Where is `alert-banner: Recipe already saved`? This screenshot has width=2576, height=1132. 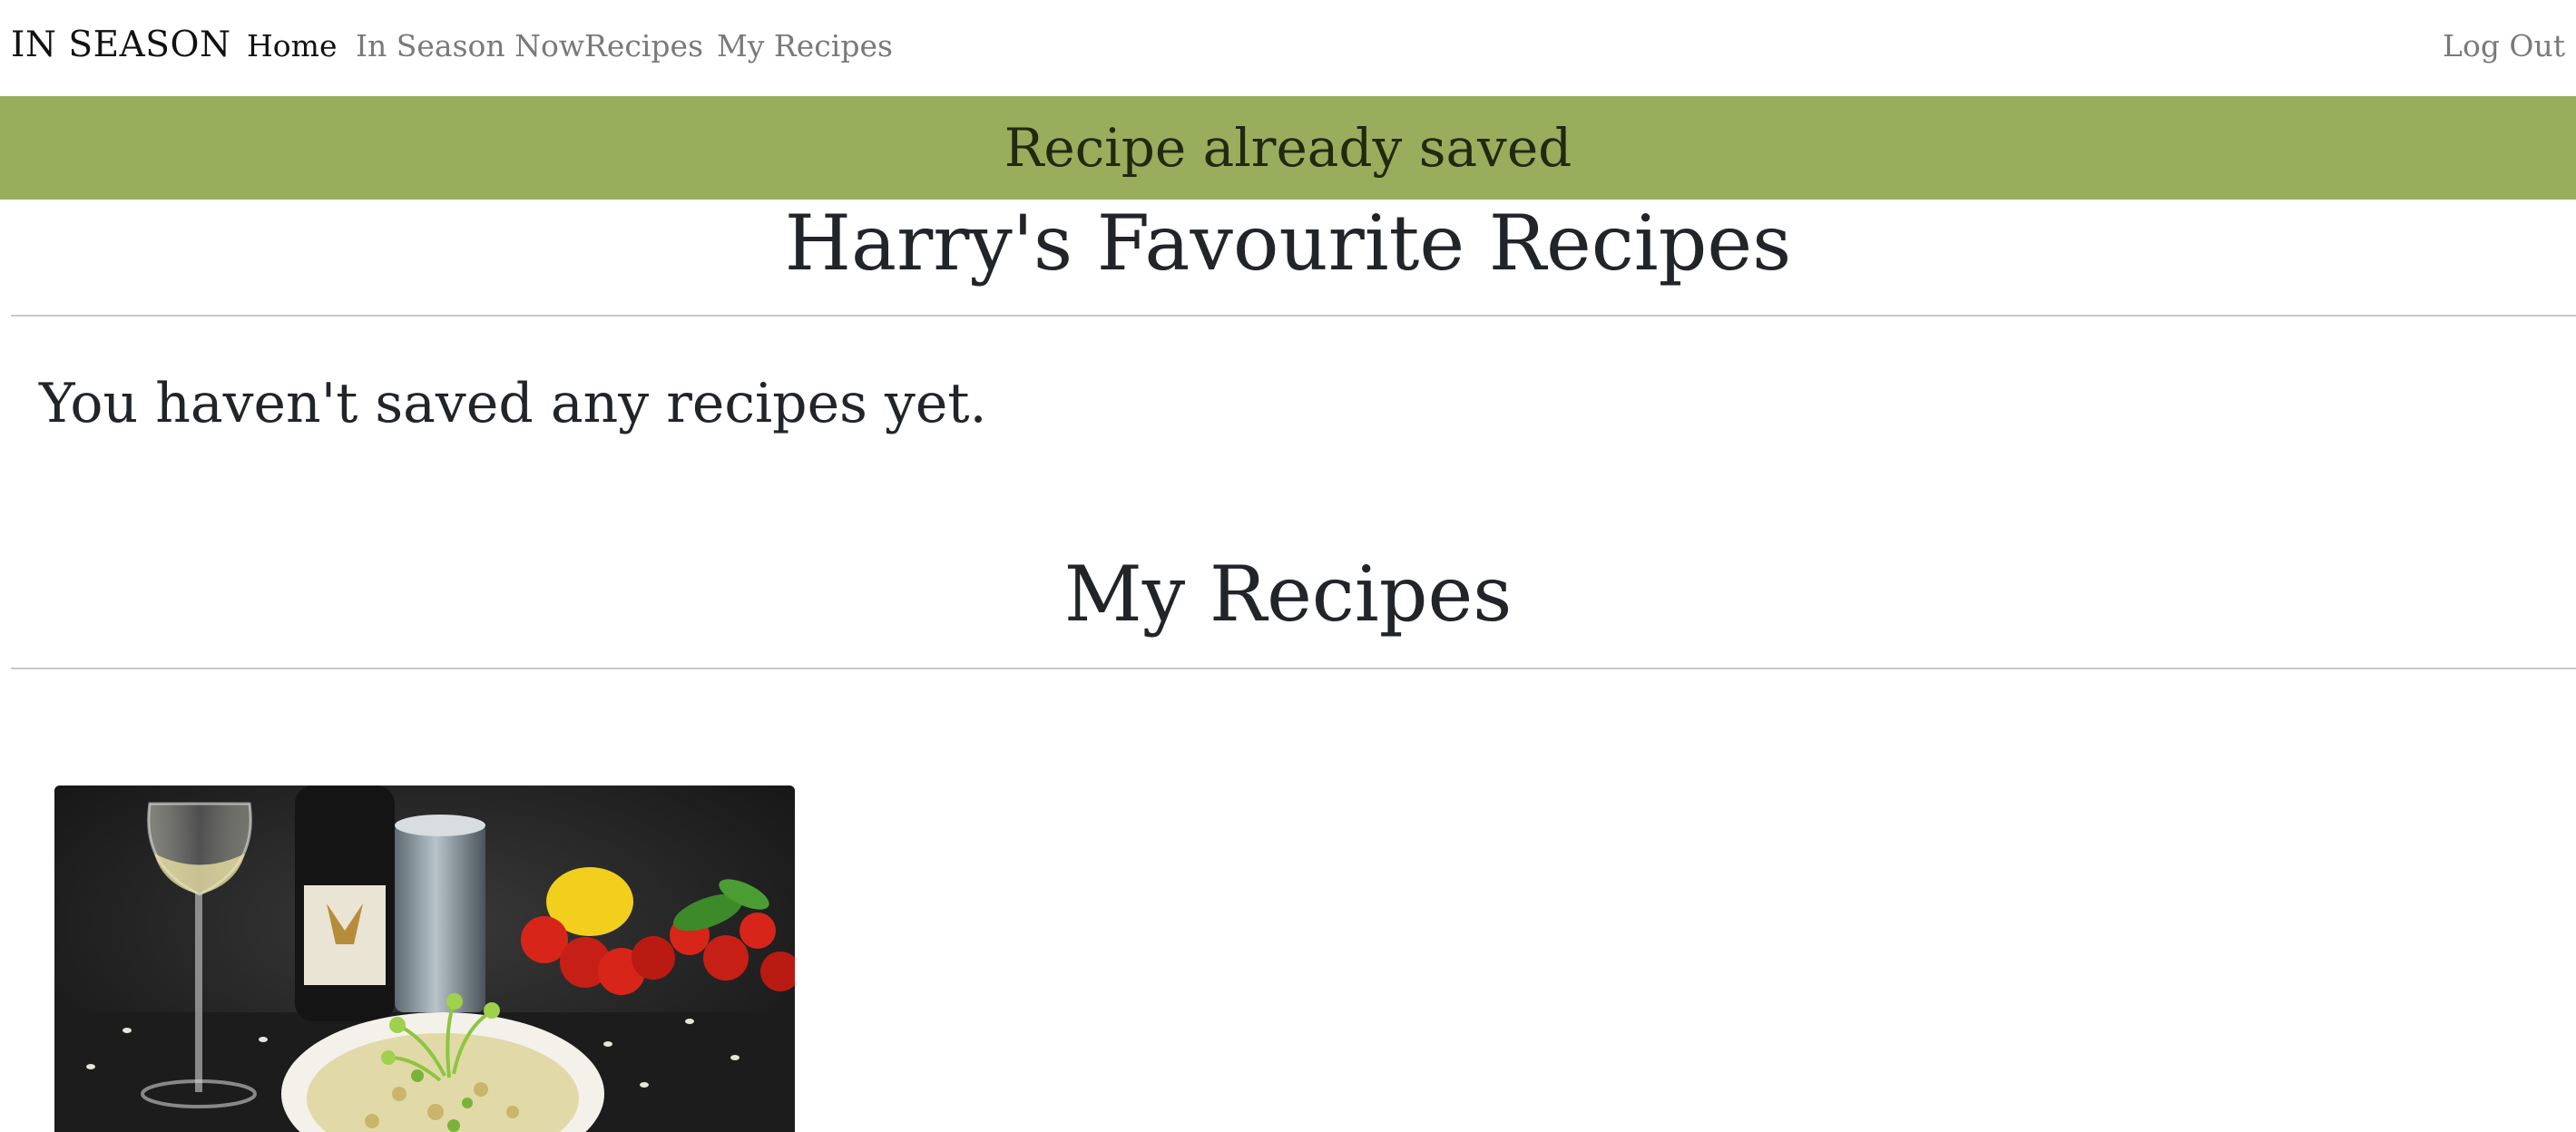
alert-banner: Recipe already saved is located at coordinates (1288, 148).